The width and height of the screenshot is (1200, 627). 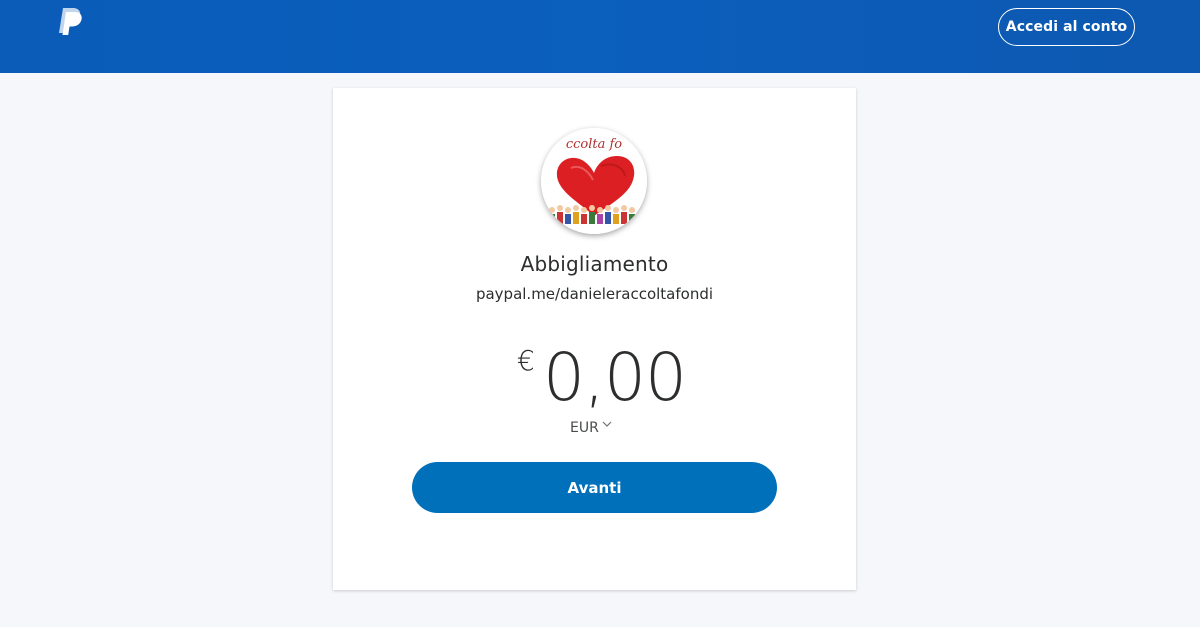 I want to click on avatar-caption: ccolta fo, so click(x=594, y=144).